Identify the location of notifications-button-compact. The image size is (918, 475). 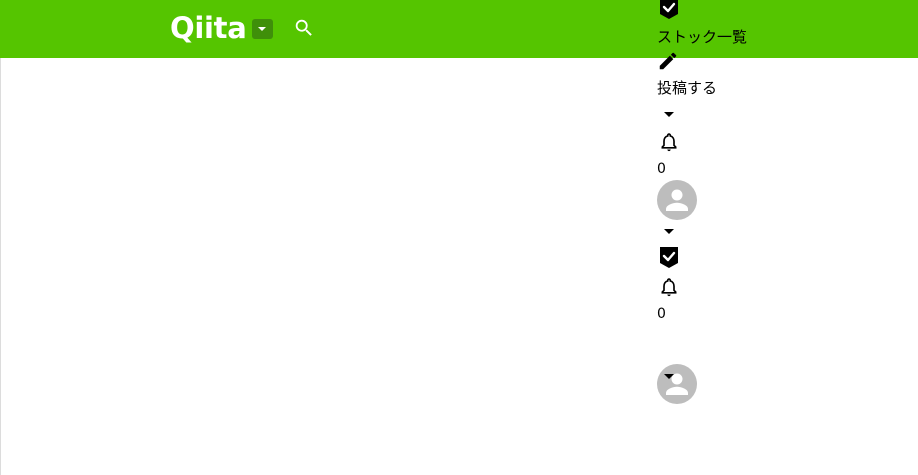
(669, 287).